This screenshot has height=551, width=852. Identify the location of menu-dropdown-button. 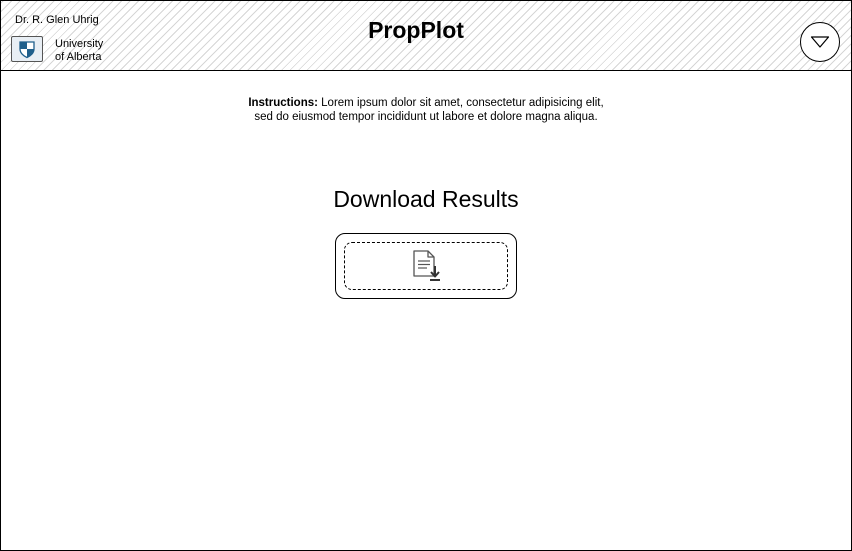
(820, 42).